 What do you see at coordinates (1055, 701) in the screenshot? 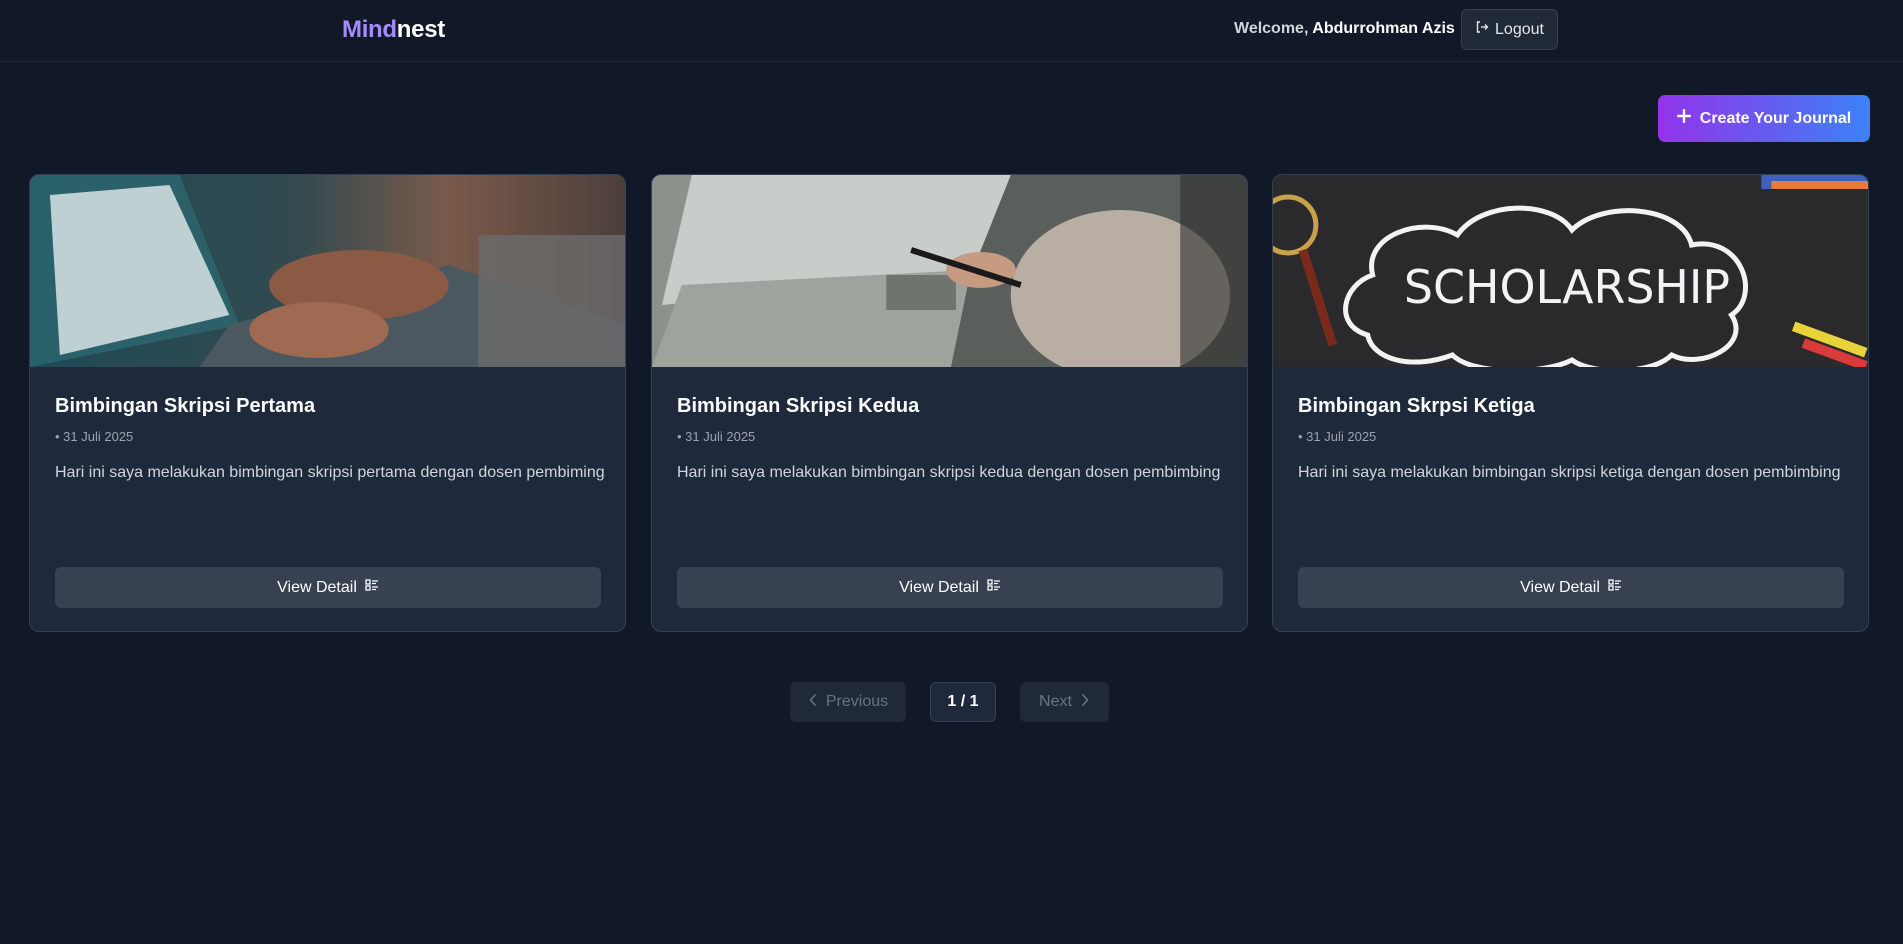
I see `pagination-next-label: Next` at bounding box center [1055, 701].